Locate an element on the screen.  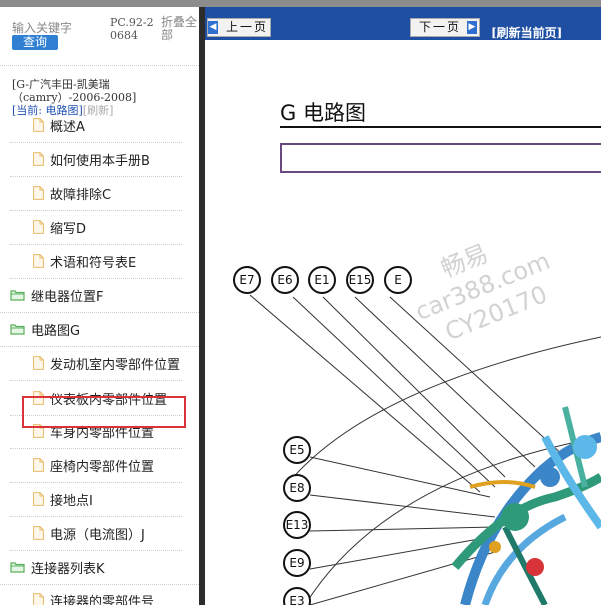
selection-highlight is located at coordinates (104, 412).